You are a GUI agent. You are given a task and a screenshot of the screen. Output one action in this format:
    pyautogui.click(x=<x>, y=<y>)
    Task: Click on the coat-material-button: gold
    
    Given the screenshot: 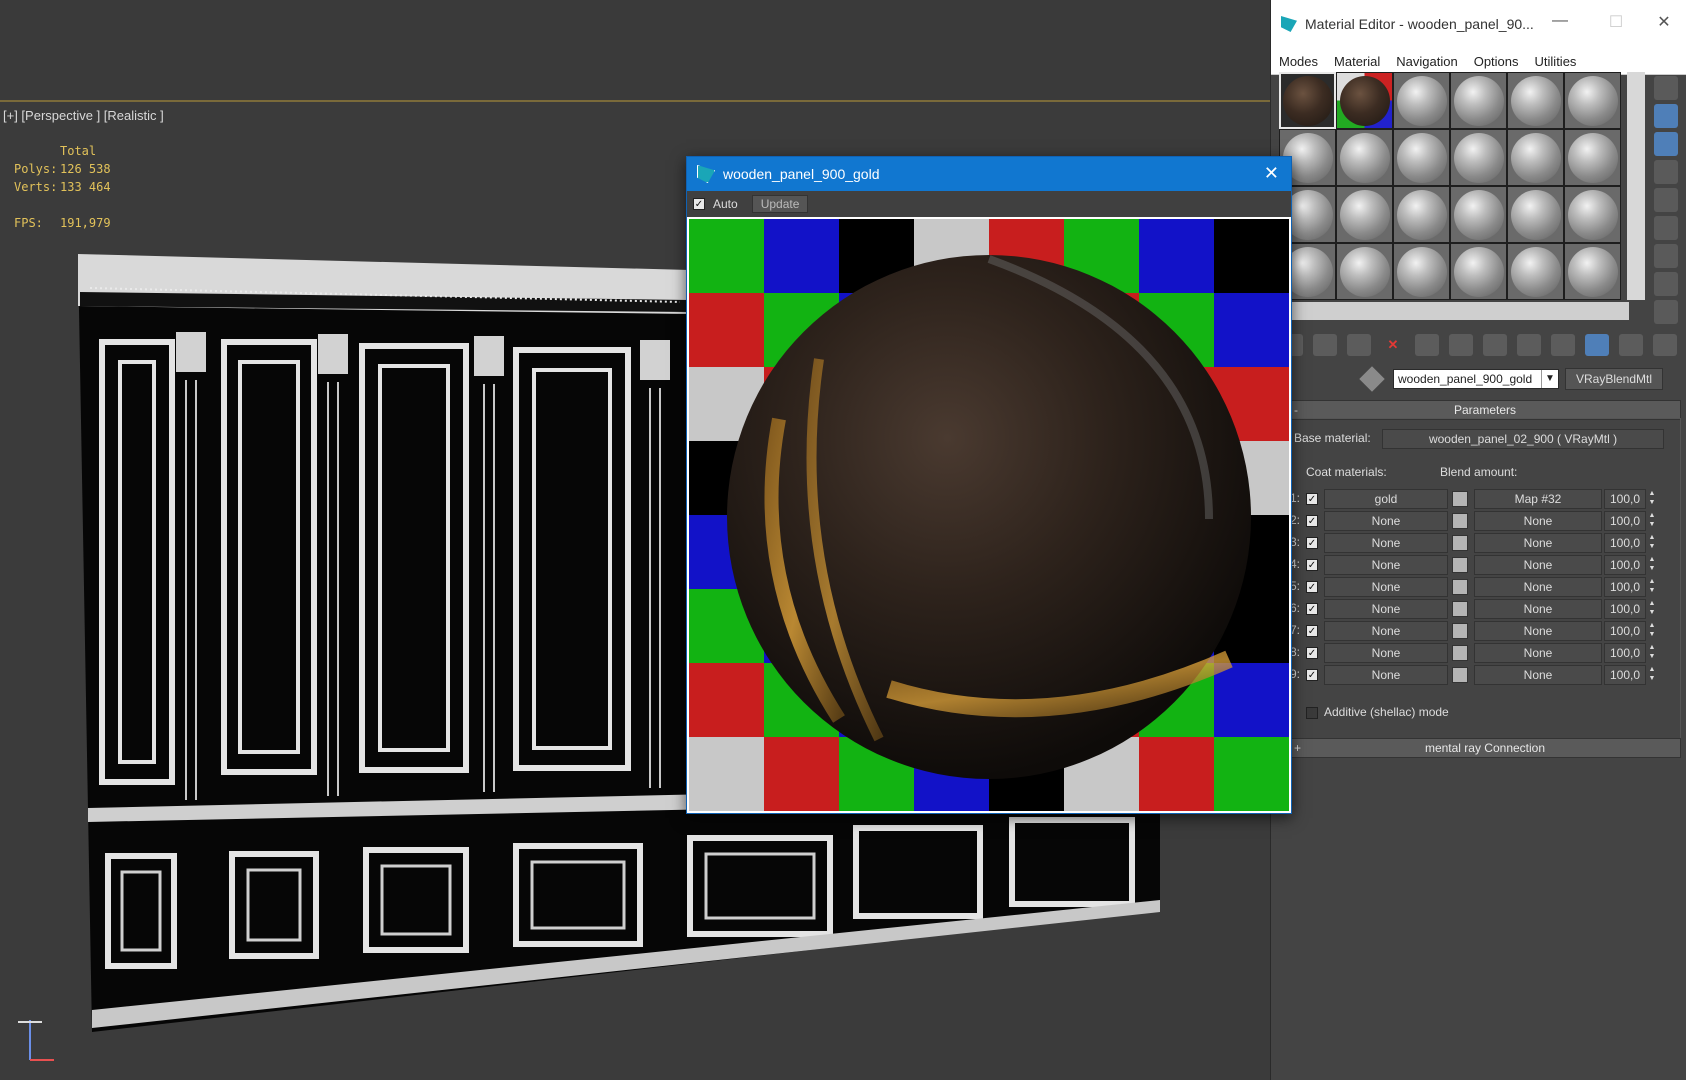 What is the action you would take?
    pyautogui.click(x=1386, y=499)
    